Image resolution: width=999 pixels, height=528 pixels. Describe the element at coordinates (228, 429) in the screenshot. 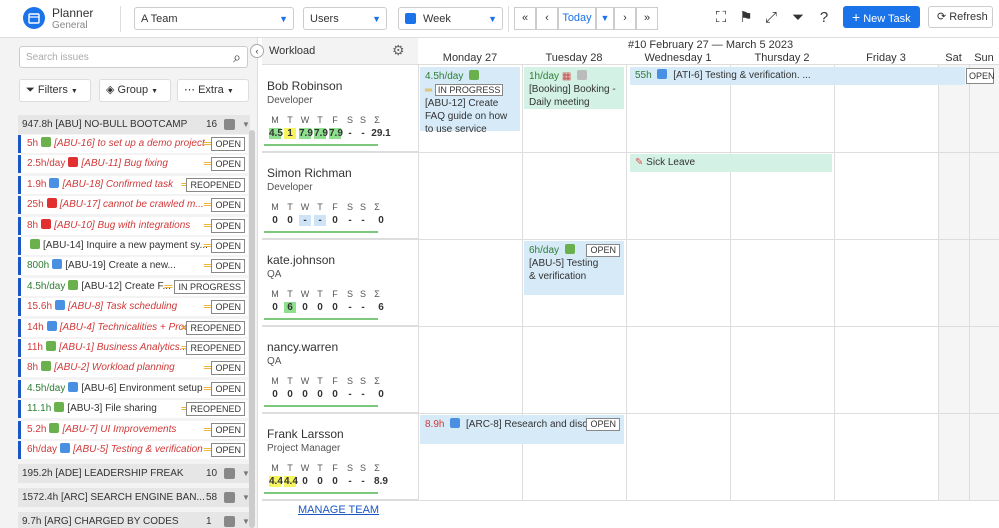

I see `issue-status: OPEN` at that location.